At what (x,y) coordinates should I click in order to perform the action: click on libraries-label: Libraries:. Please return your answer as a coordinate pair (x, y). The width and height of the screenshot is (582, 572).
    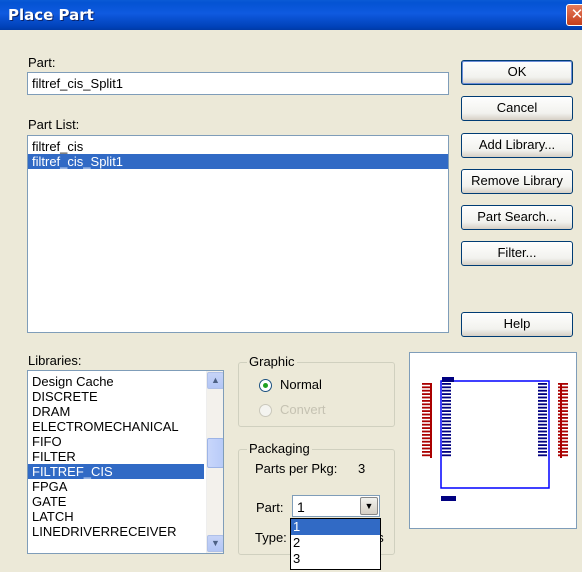
    Looking at the image, I should click on (55, 360).